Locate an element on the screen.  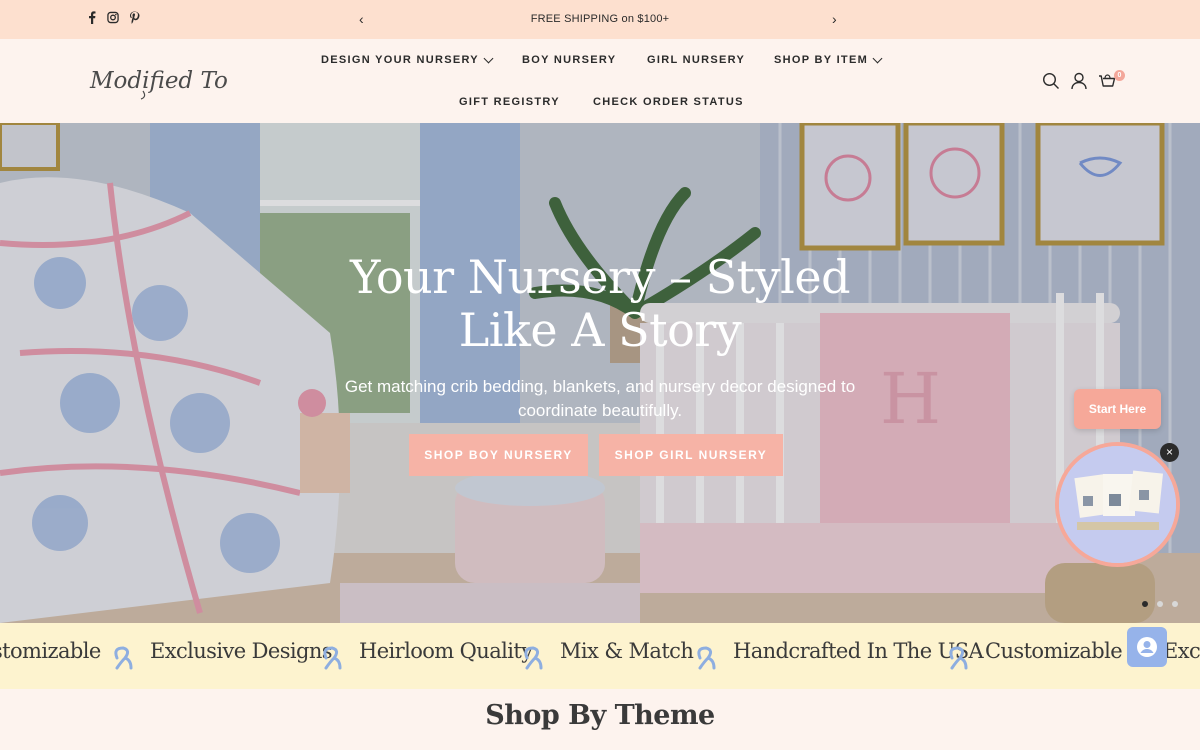
marquee-item: Handcrafted In The USA is located at coordinates (858, 651).